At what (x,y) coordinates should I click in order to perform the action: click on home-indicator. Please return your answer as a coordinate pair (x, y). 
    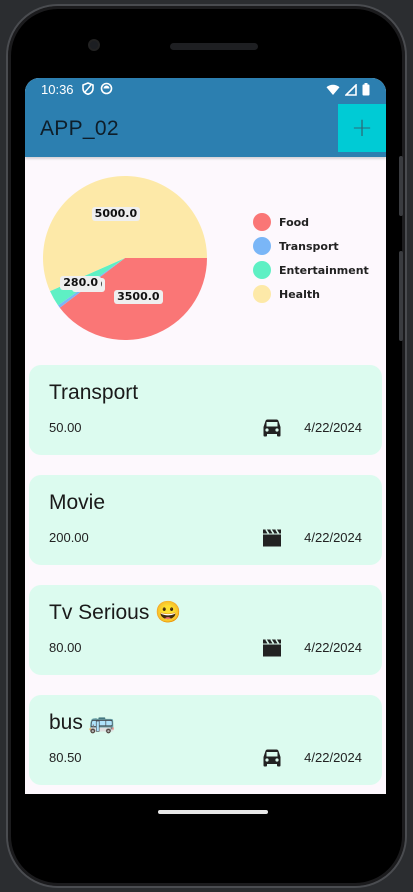
    Looking at the image, I should click on (213, 812).